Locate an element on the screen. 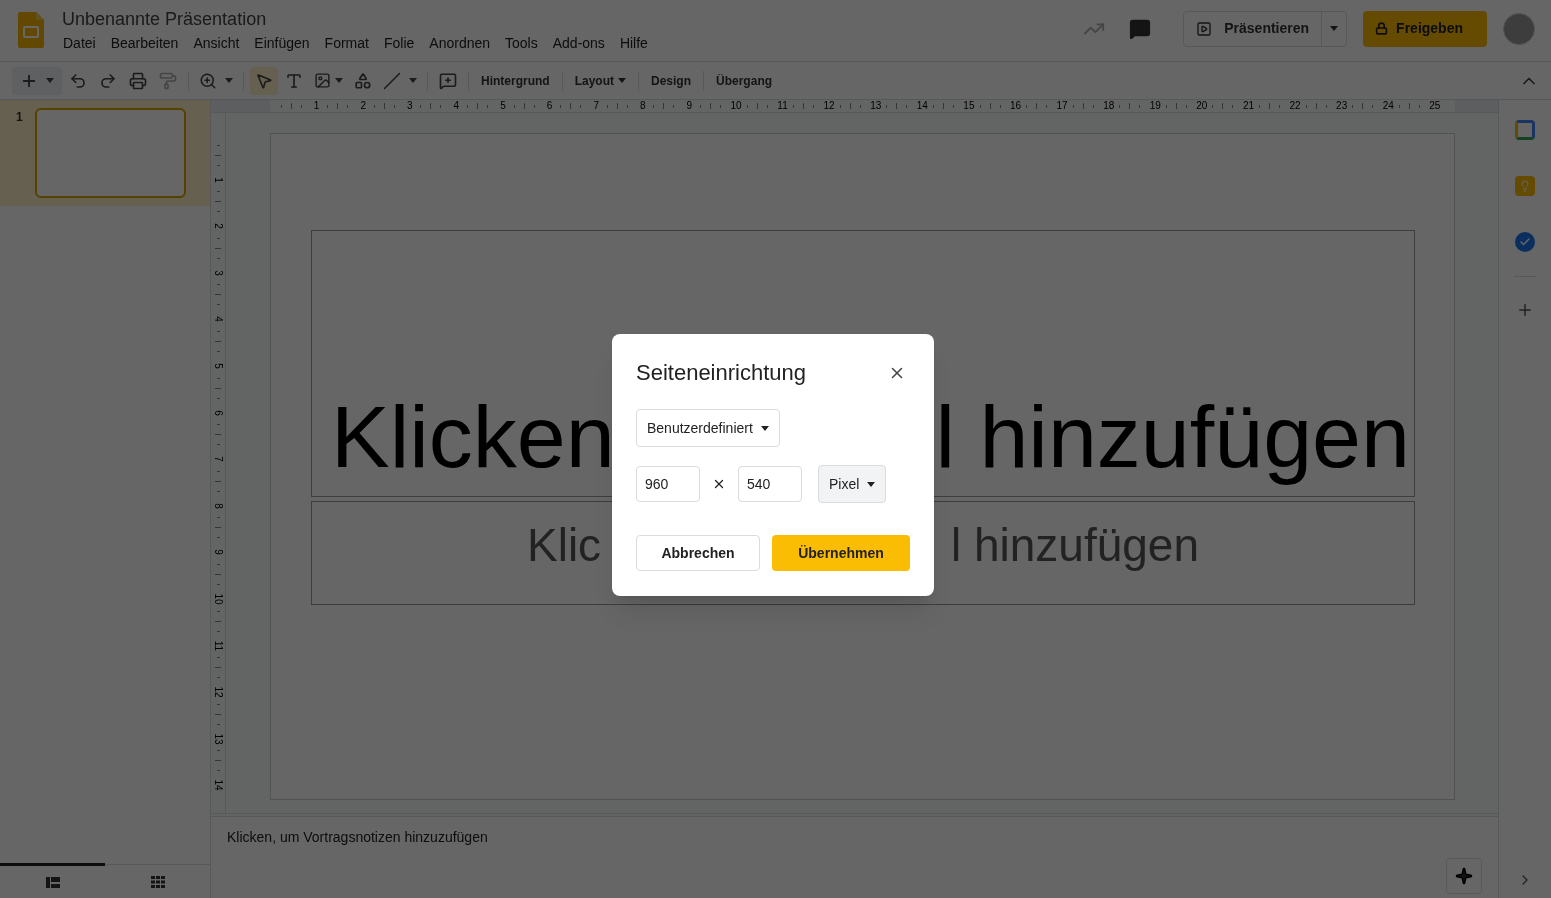 This screenshot has height=898, width=1551. height-field: 540 is located at coordinates (770, 484).